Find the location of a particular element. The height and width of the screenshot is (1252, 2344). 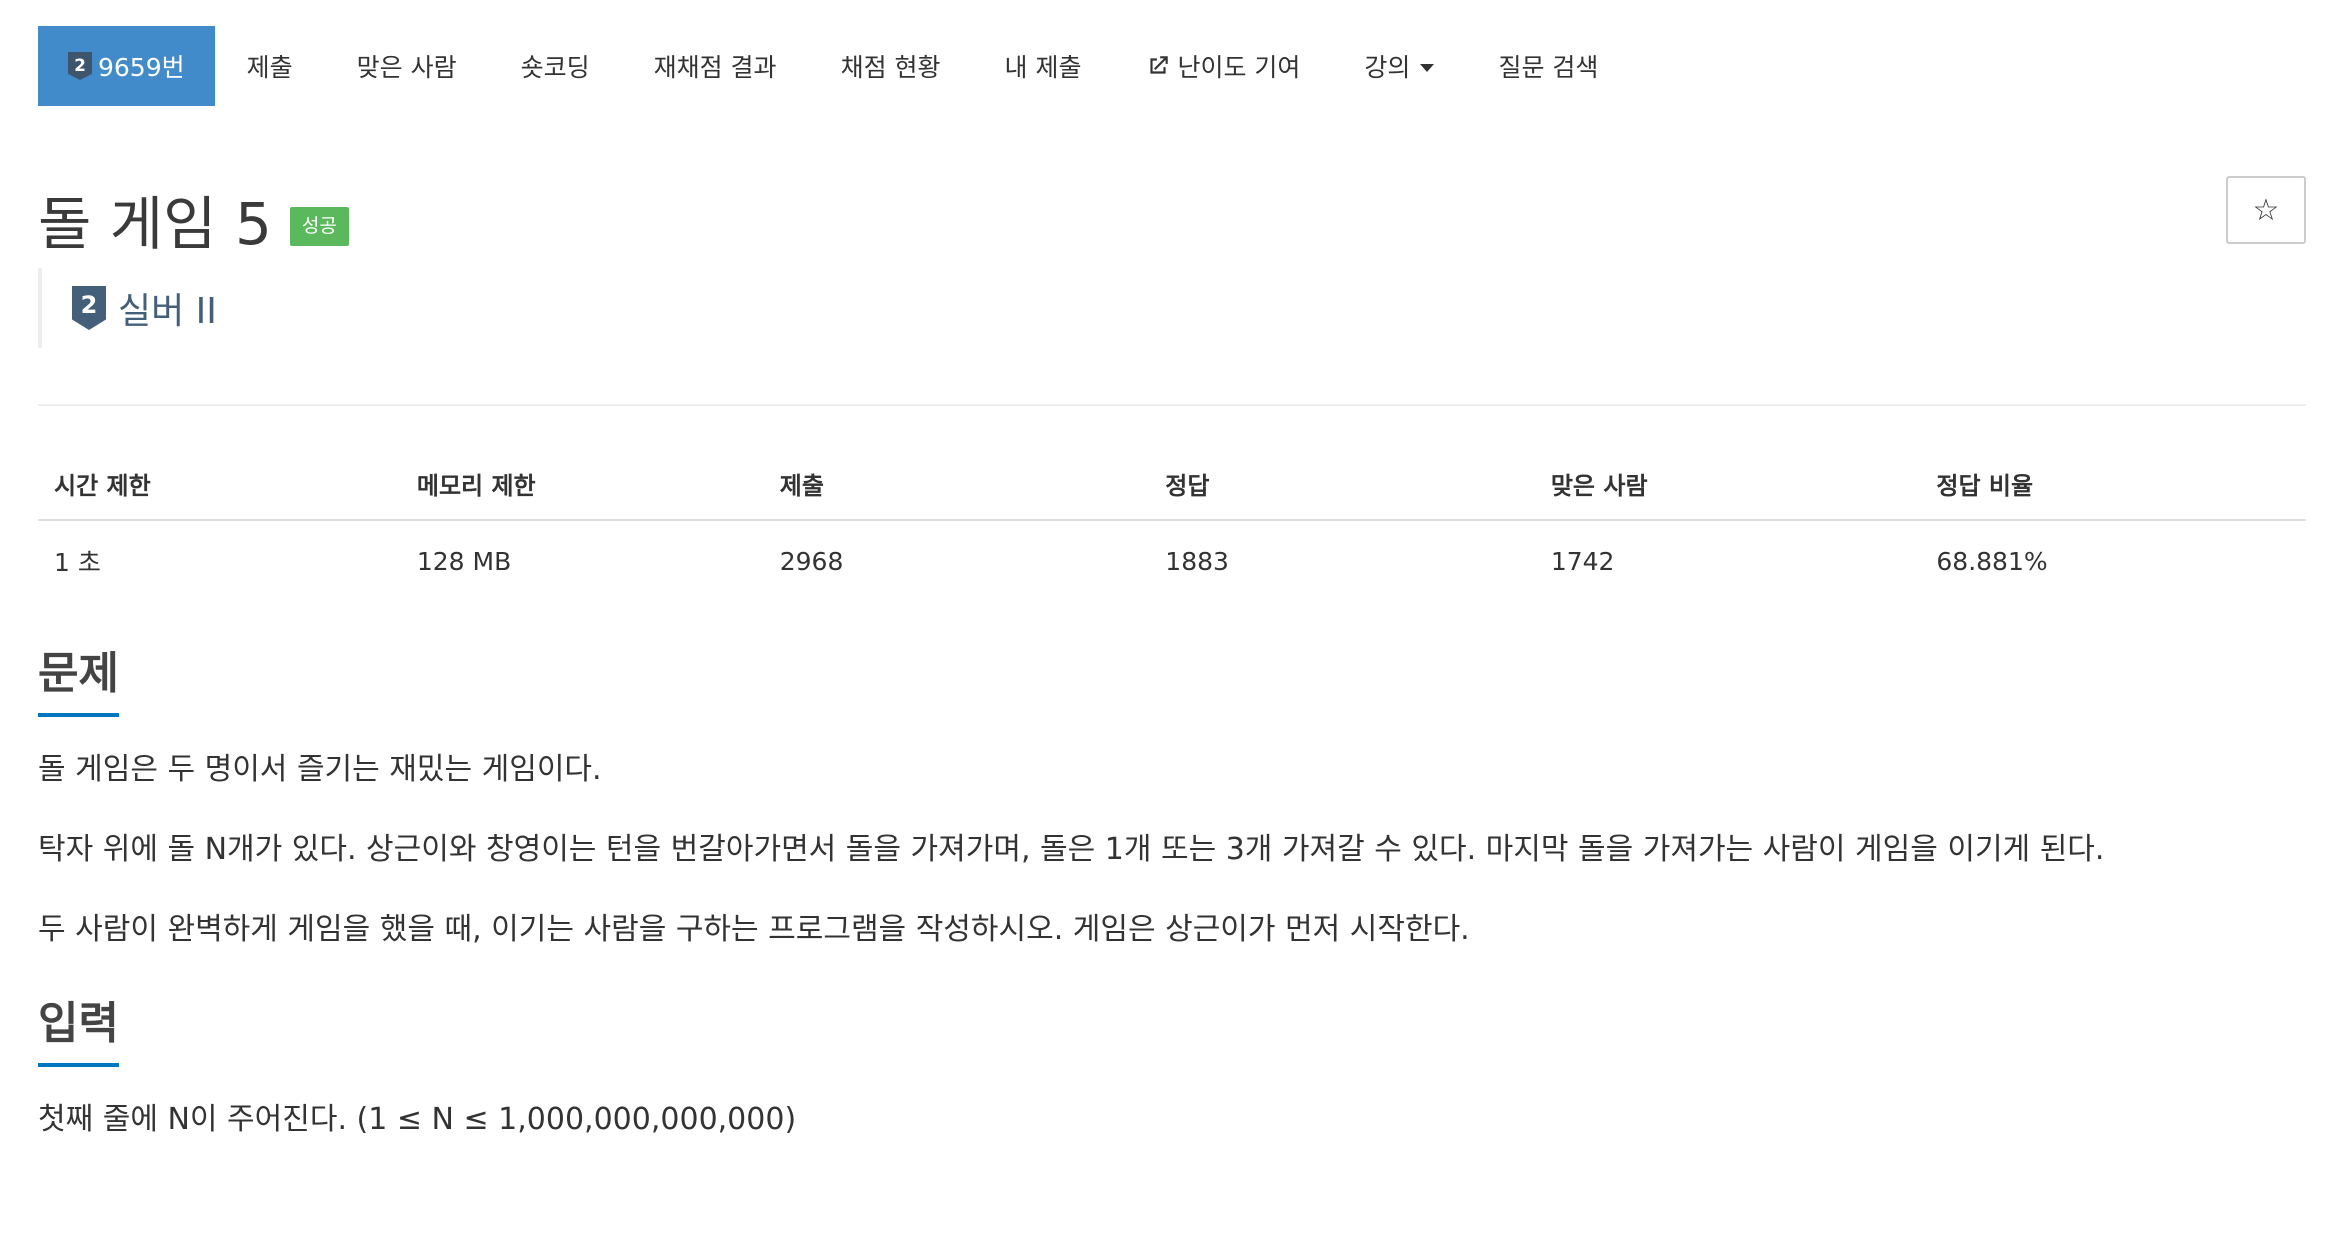

tab-label: 숏코딩 is located at coordinates (555, 67).